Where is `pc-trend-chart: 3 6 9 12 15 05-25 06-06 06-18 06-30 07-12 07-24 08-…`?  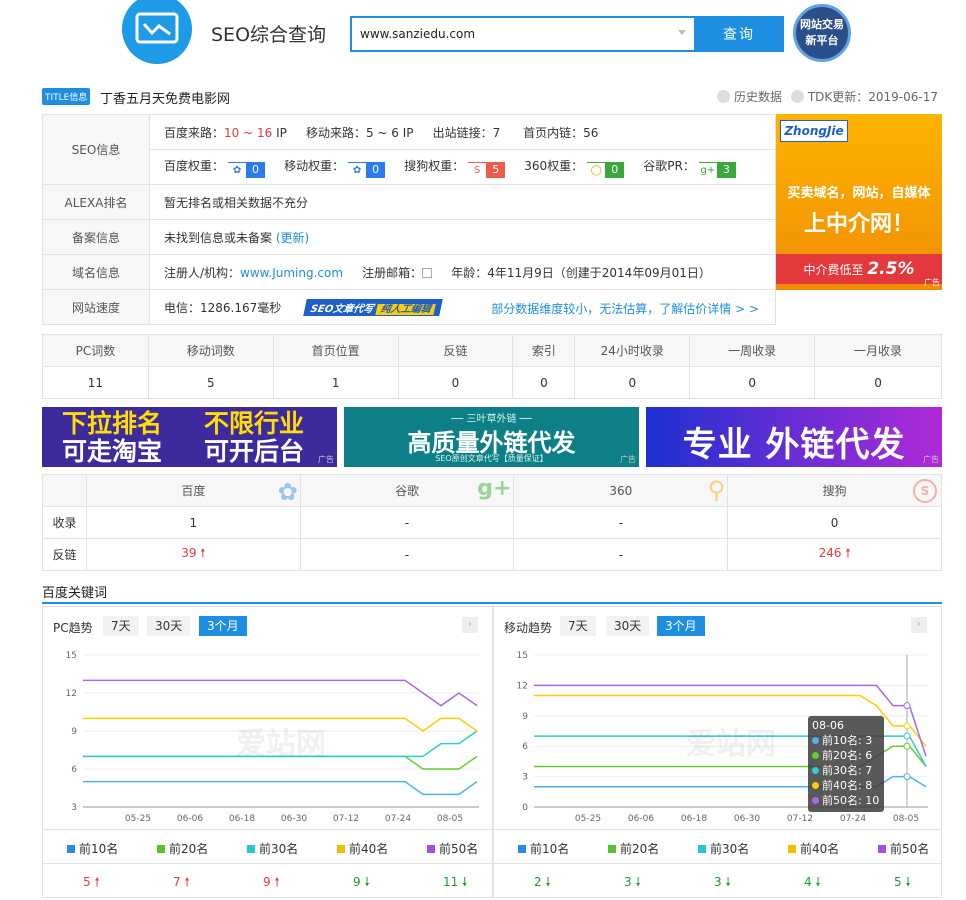
pc-trend-chart: 3 6 9 12 15 05-25 06-06 06-18 06-30 07-12 07-24 08-… is located at coordinates (272, 737).